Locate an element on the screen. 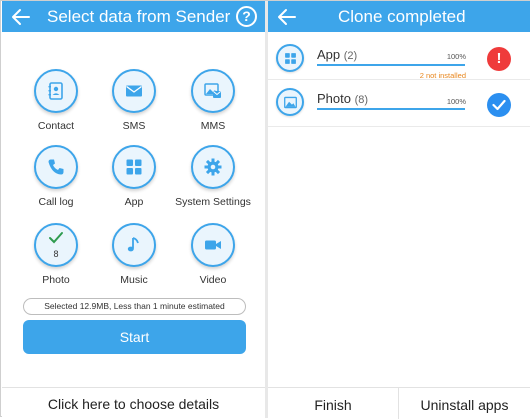 The height and width of the screenshot is (419, 530). category-contact: Contact is located at coordinates (56, 109).